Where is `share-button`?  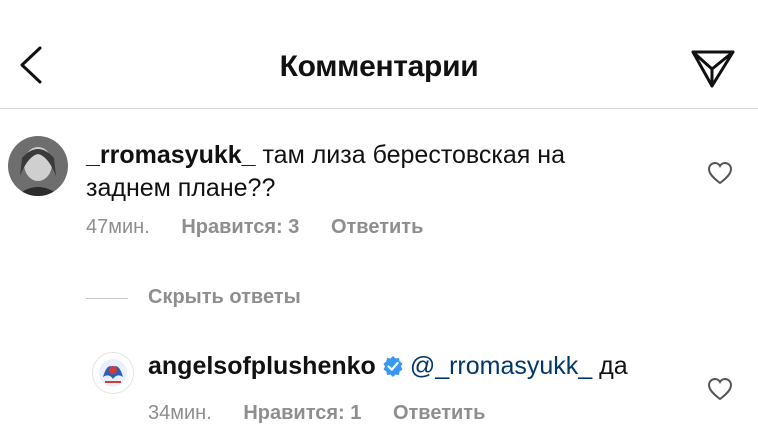 share-button is located at coordinates (713, 68).